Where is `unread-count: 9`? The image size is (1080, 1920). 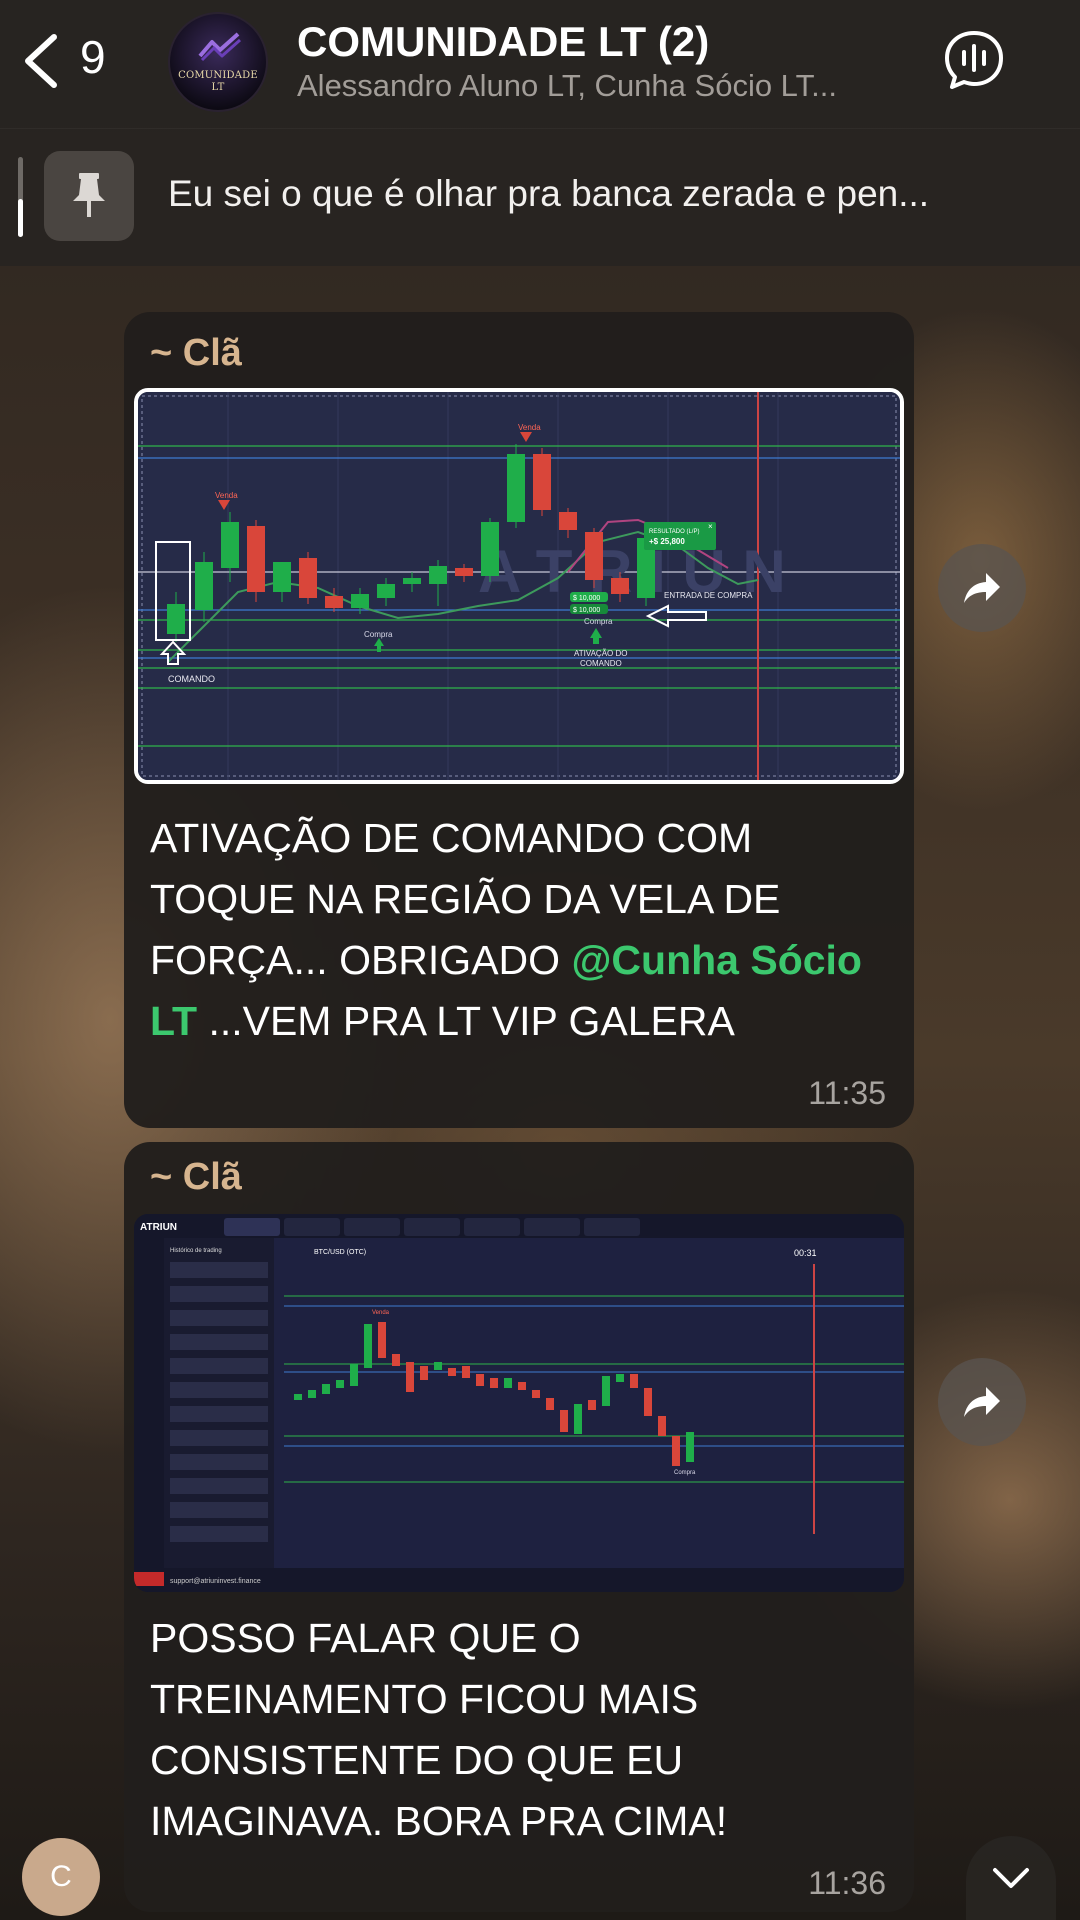
unread-count: 9 is located at coordinates (93, 57).